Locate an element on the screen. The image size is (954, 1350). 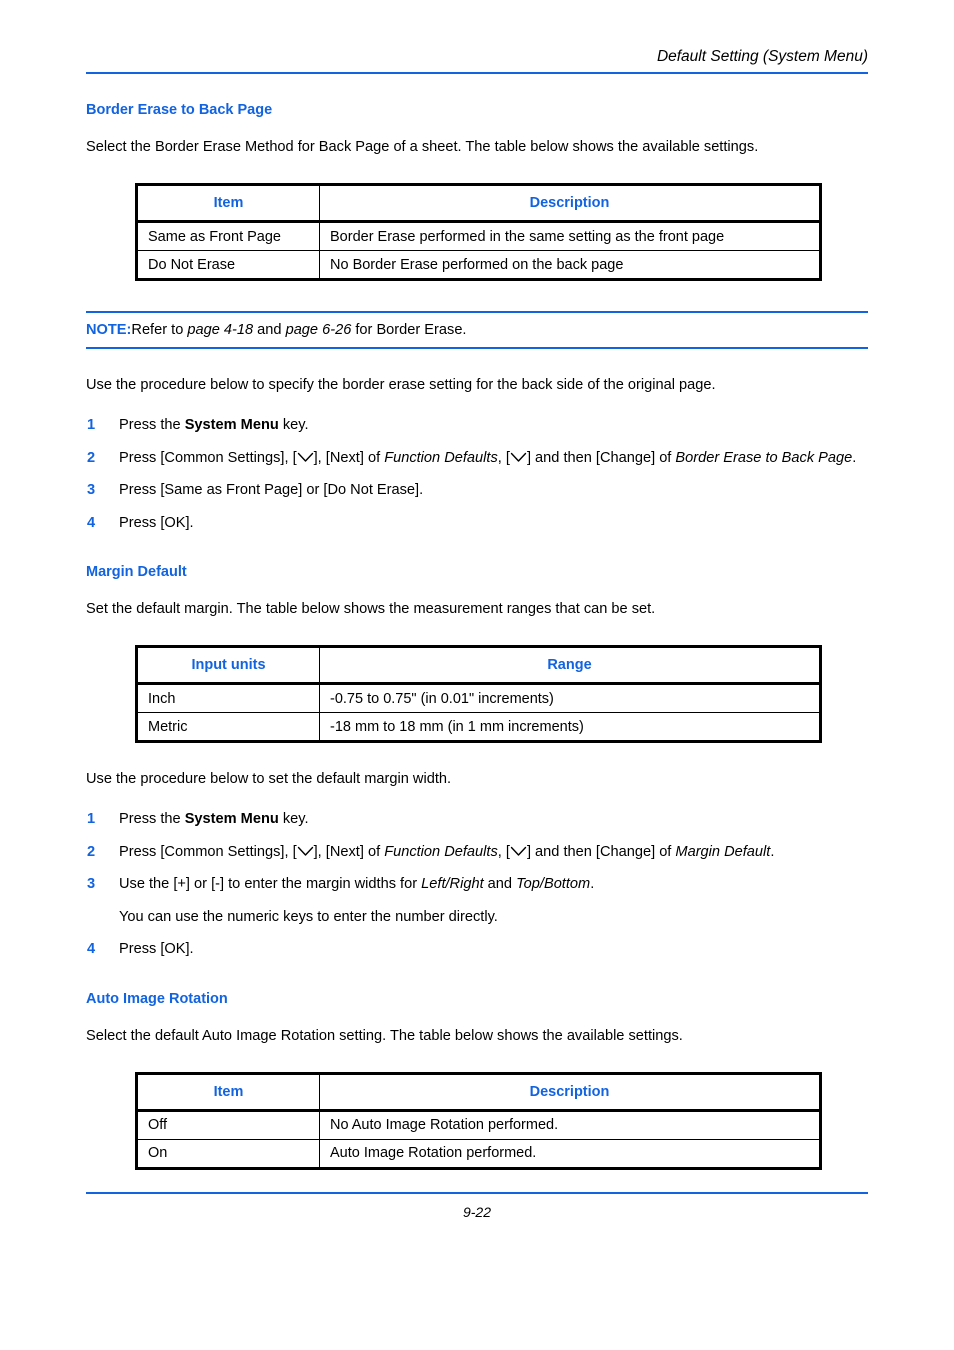
emphasis-italic: Left/Right is located at coordinates (452, 884).